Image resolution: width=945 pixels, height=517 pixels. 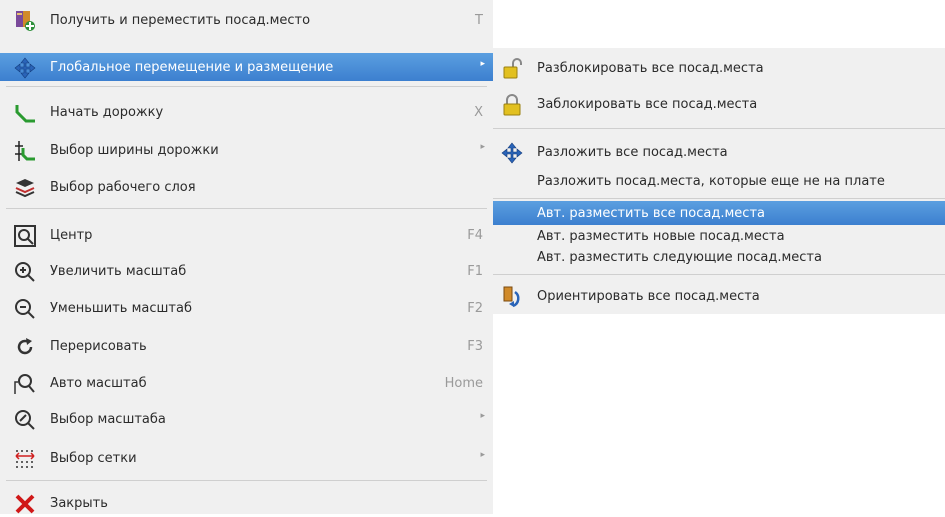 I want to click on menu-item-track-width: Выбор ширины дорожки ▸, so click(x=246, y=150).